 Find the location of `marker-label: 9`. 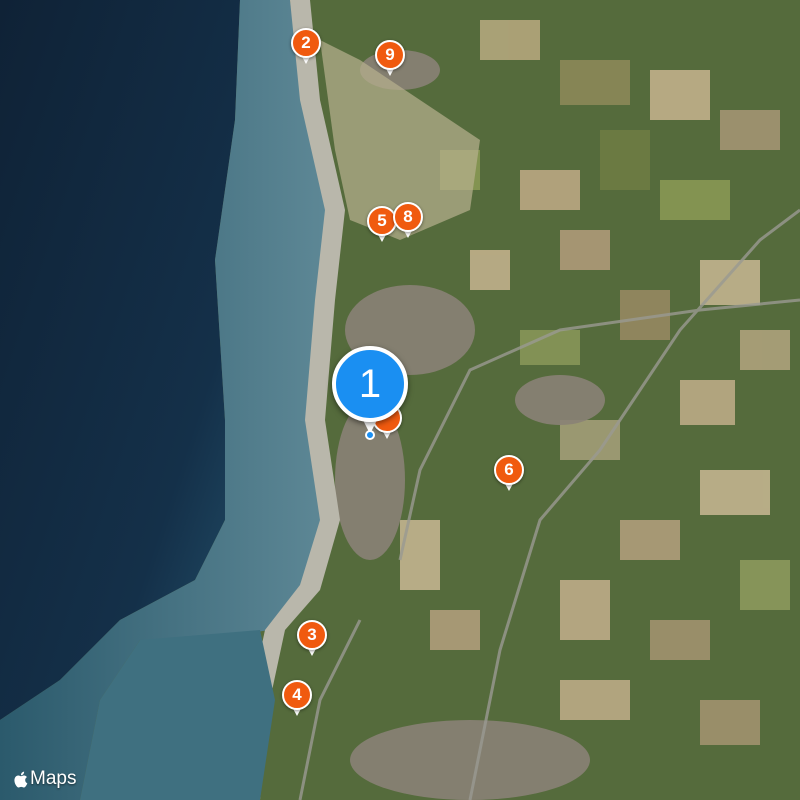

marker-label: 9 is located at coordinates (390, 55).